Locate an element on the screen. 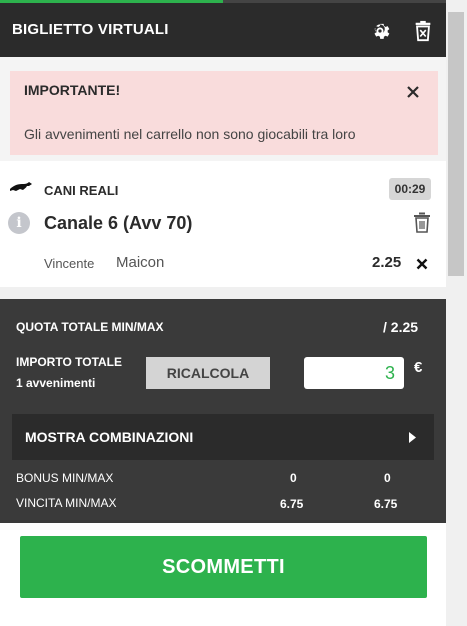 This screenshot has width=467, height=626. stake-input is located at coordinates (354, 373).